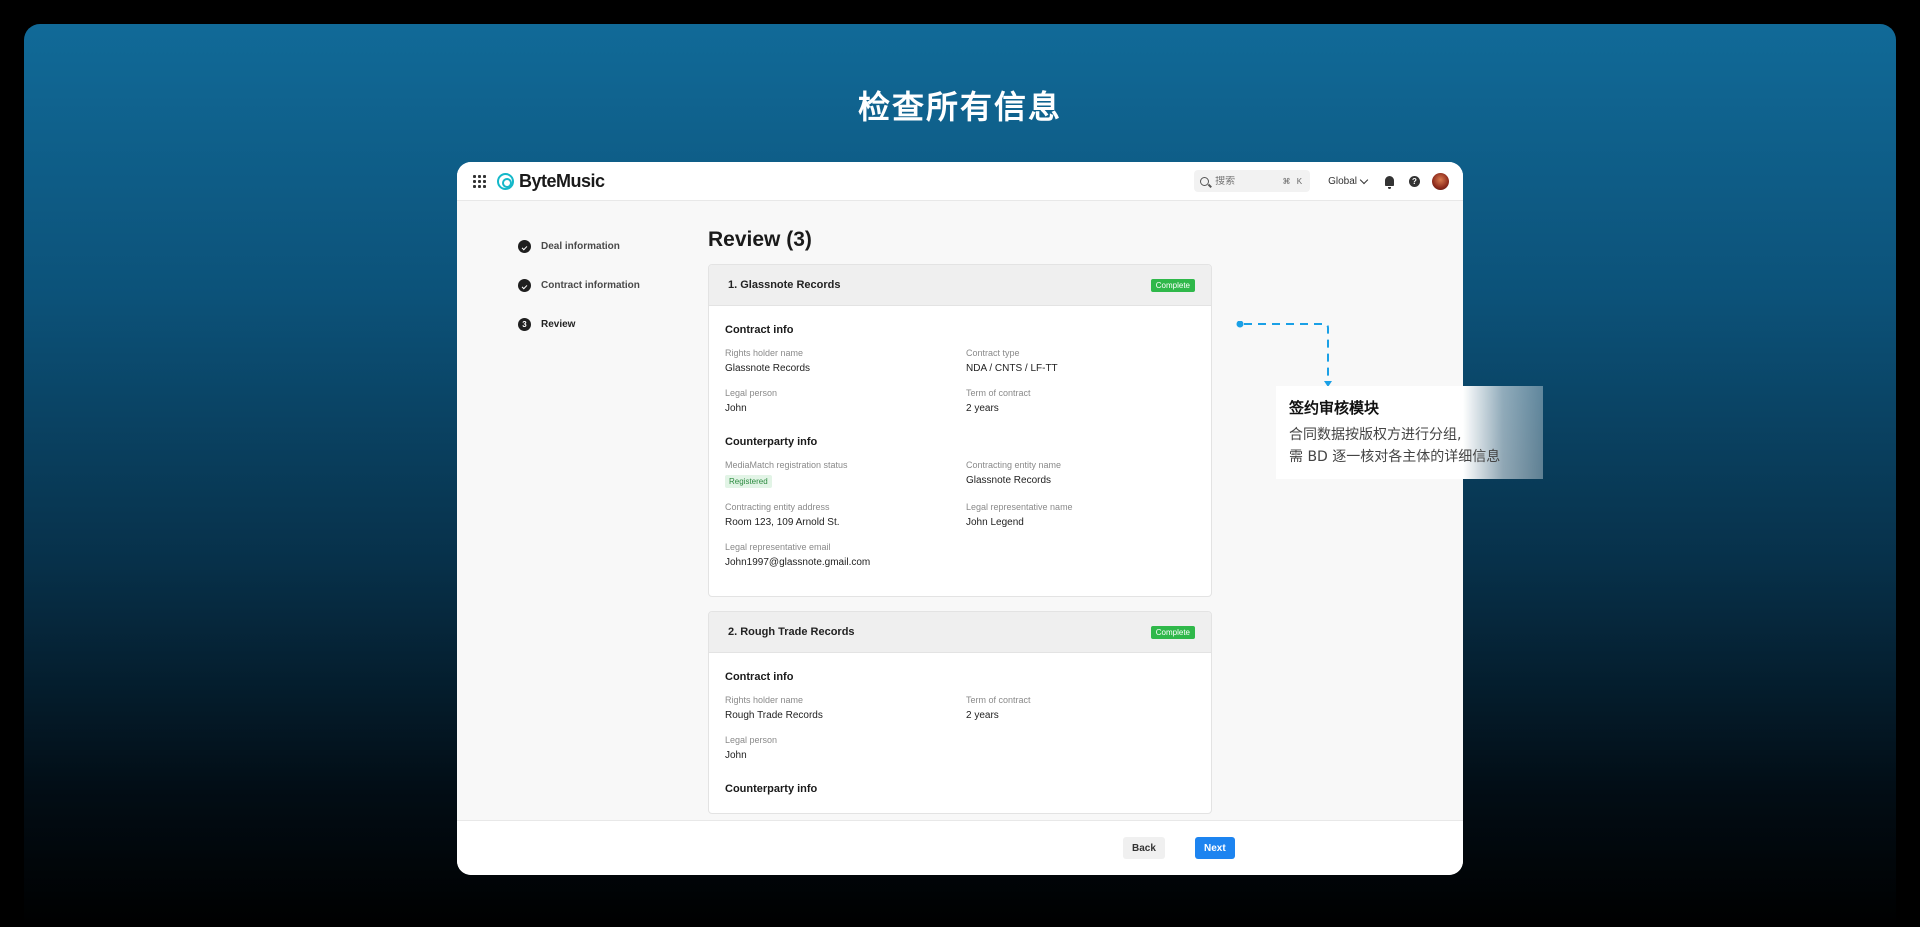  Describe the element at coordinates (960, 847) in the screenshot. I see `footer-bar: Back Next` at that location.